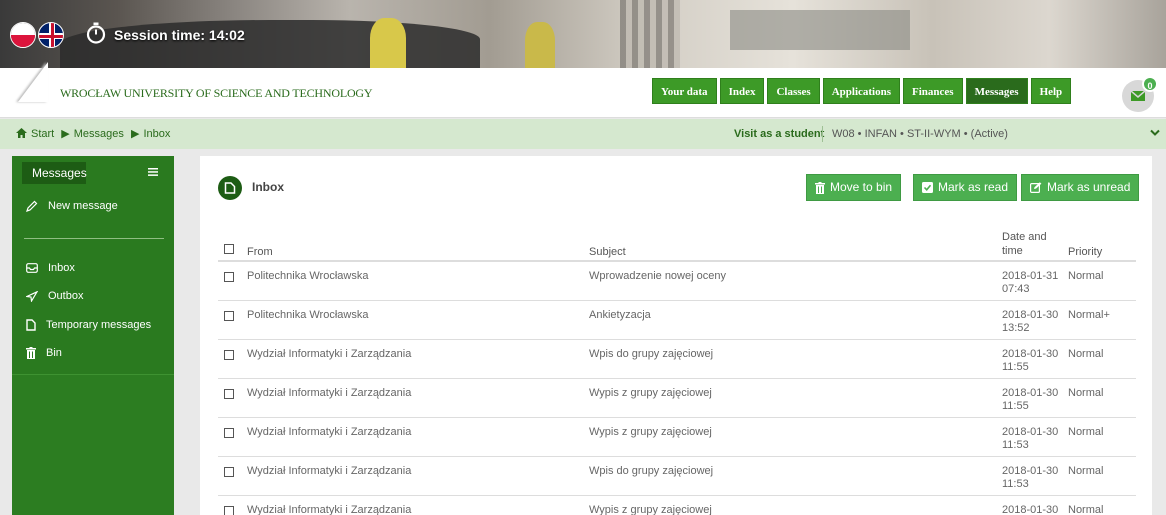 The width and height of the screenshot is (1166, 515). Describe the element at coordinates (54, 173) in the screenshot. I see `sidebar-title: Messages` at that location.